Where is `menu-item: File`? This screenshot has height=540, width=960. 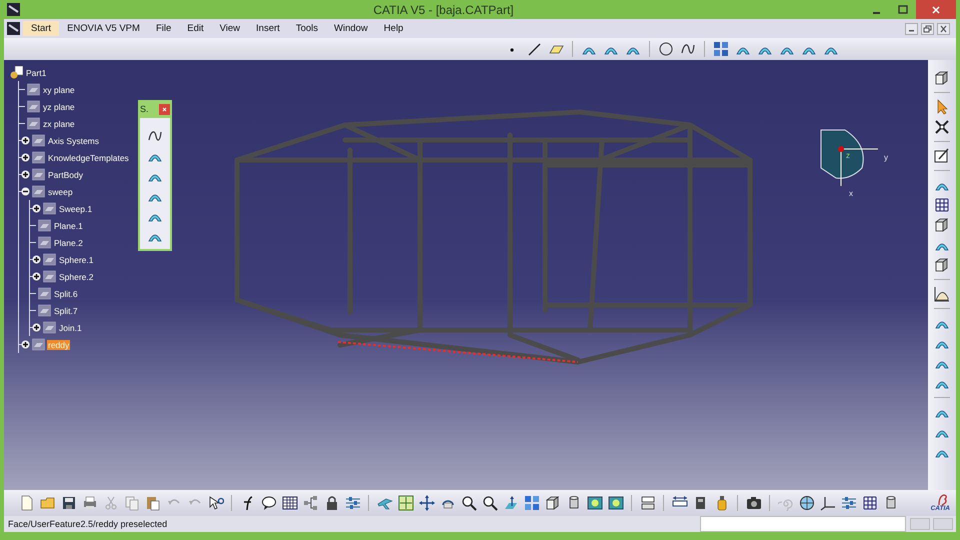 menu-item: File is located at coordinates (164, 28).